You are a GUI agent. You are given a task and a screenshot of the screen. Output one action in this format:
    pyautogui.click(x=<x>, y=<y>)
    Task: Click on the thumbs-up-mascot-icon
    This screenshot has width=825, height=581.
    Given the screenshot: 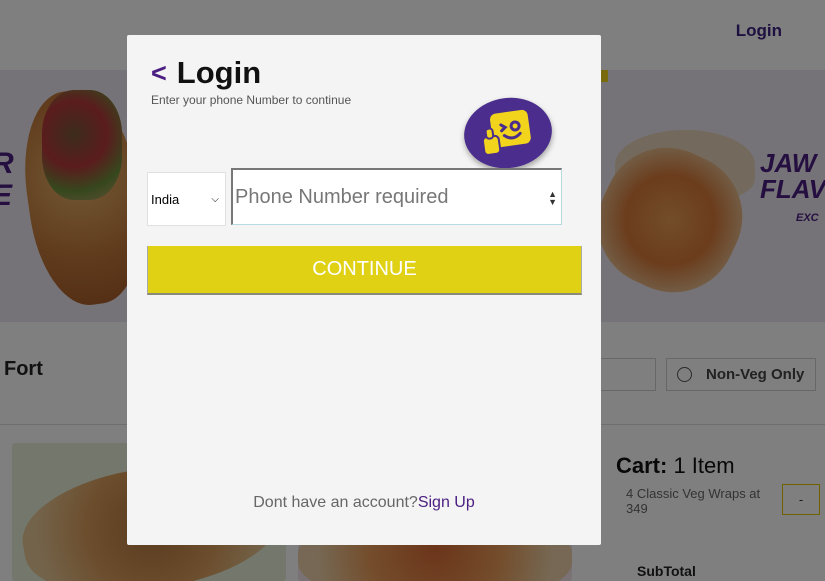 What is the action you would take?
    pyautogui.click(x=506, y=132)
    